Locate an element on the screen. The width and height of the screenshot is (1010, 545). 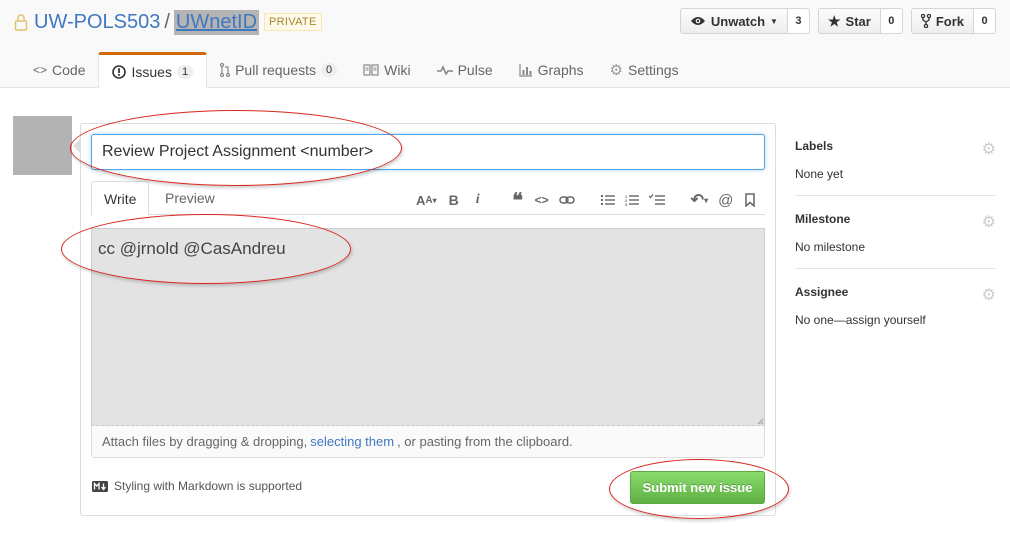
fork-group: Fork 0 is located at coordinates (953, 21).